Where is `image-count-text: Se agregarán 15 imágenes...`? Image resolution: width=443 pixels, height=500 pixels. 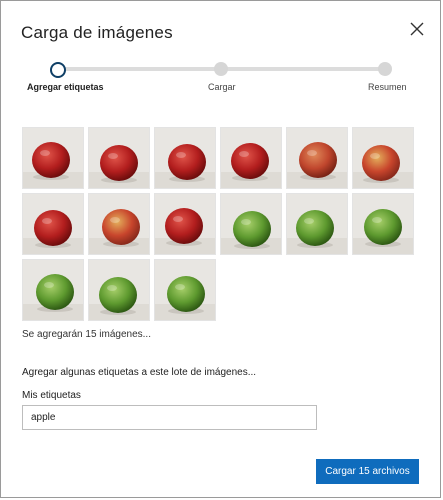
image-count-text: Se agregarán 15 imágenes... is located at coordinates (86, 334).